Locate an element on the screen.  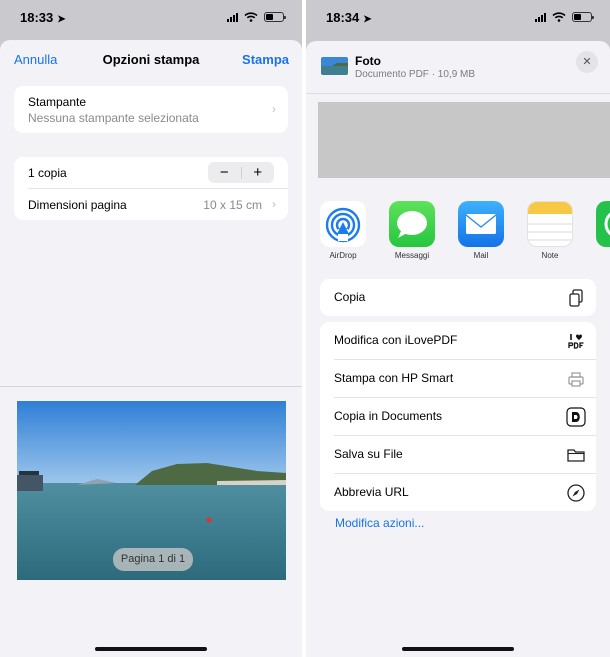
app-label: AirDrop is located at coordinates (343, 255).